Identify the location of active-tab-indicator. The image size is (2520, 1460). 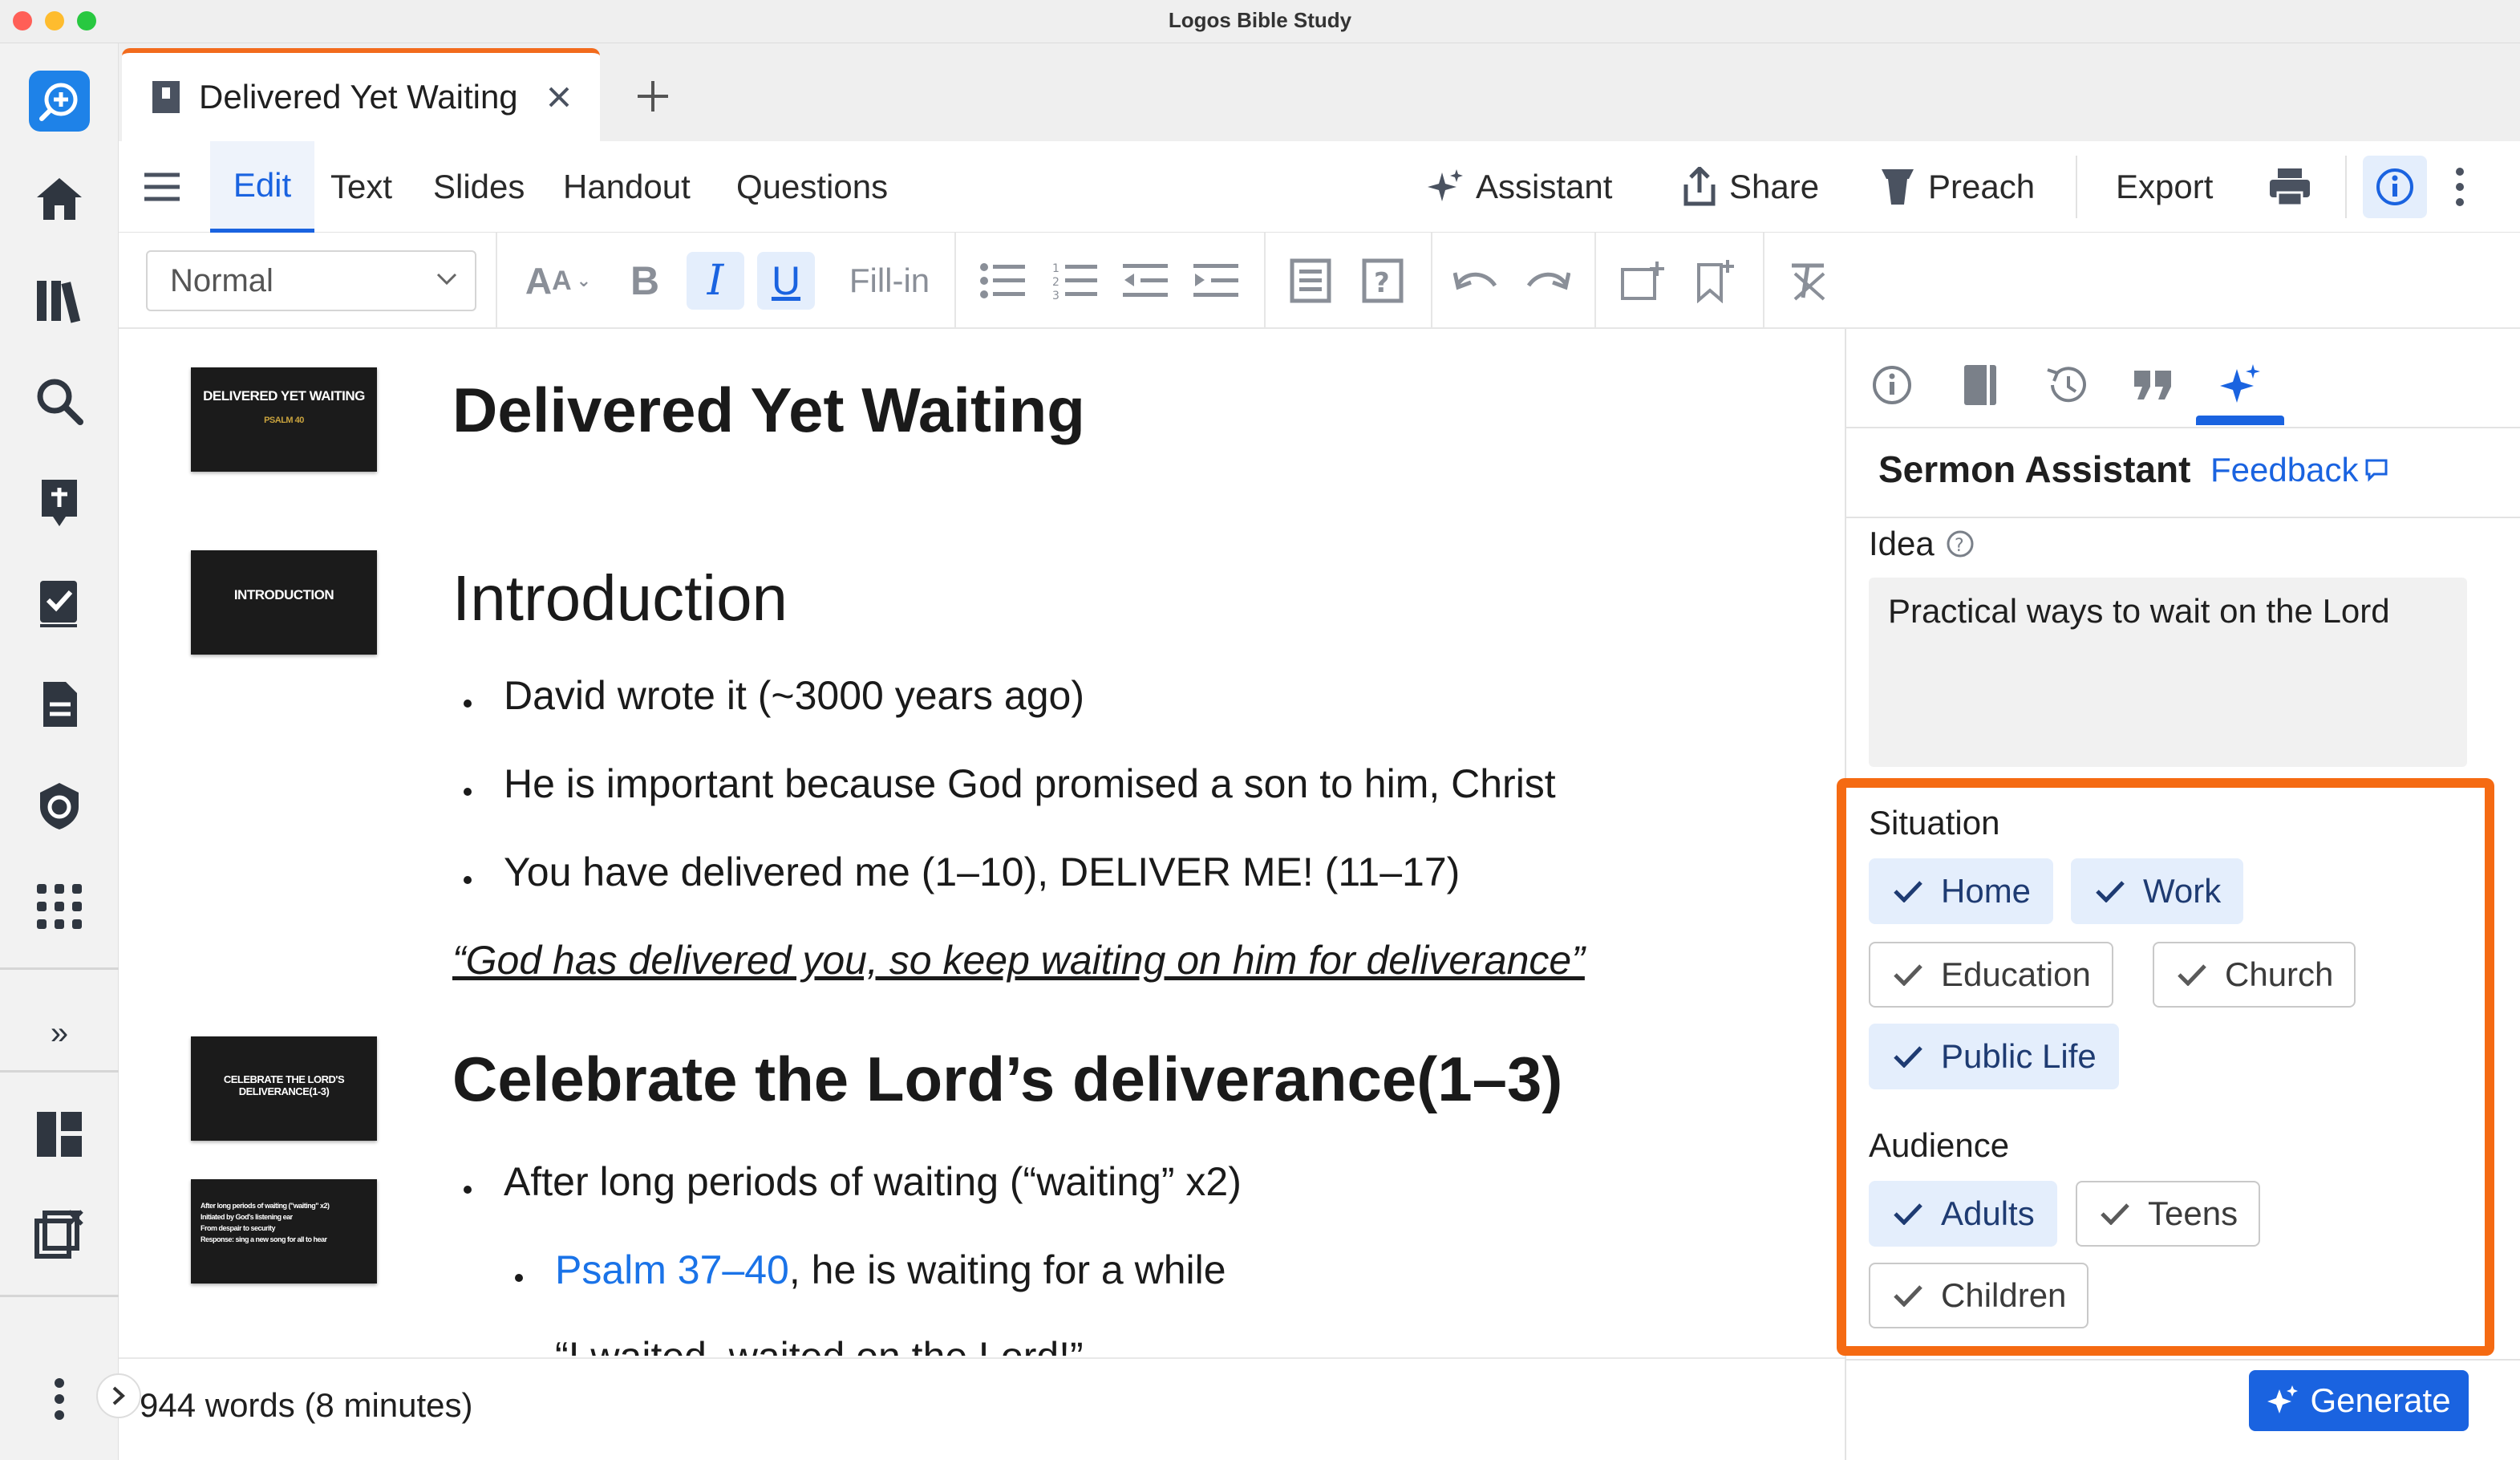
(2240, 421).